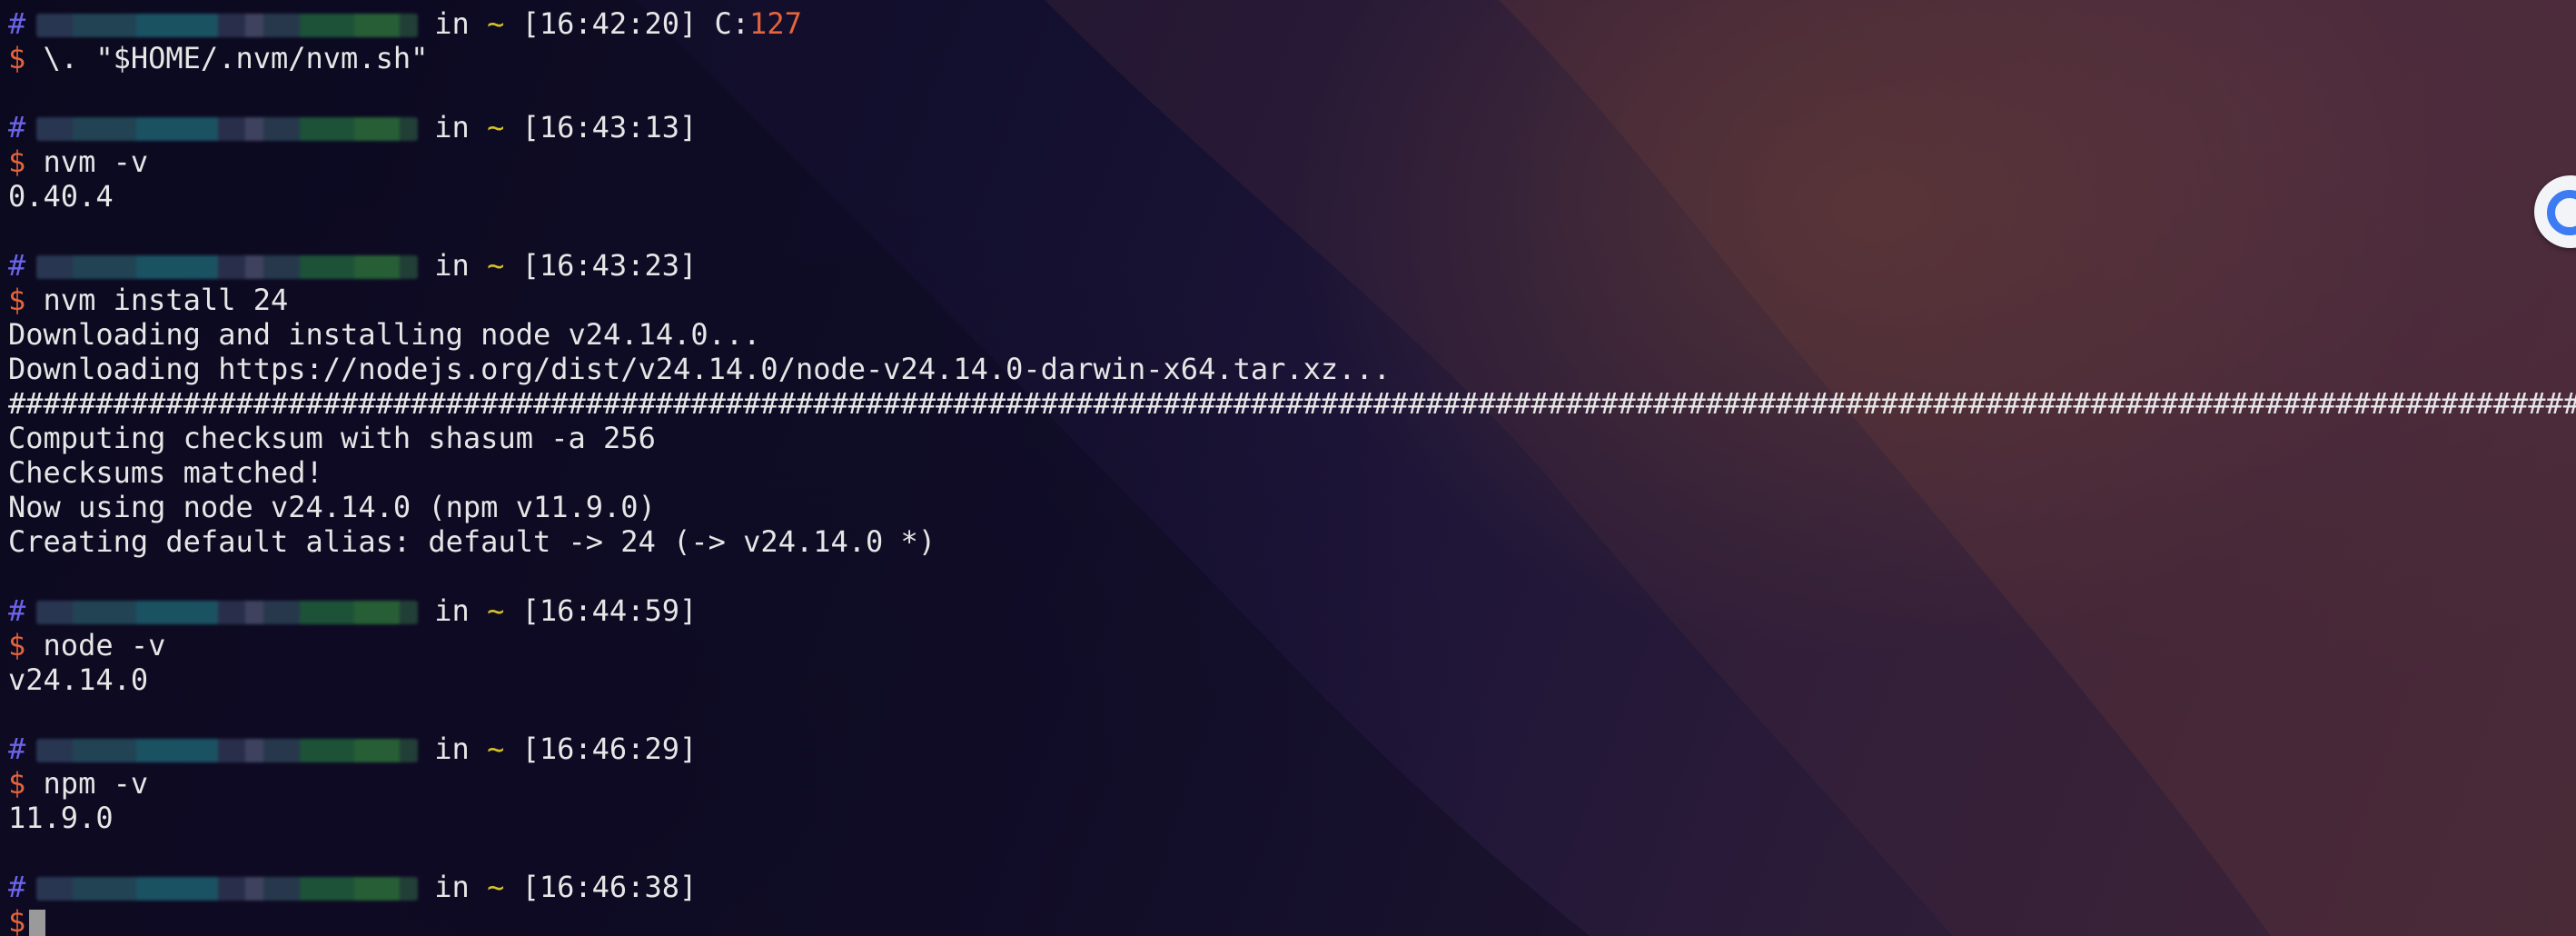 Image resolution: width=2576 pixels, height=936 pixels. Describe the element at coordinates (96, 783) in the screenshot. I see `command-text: npm -v` at that location.